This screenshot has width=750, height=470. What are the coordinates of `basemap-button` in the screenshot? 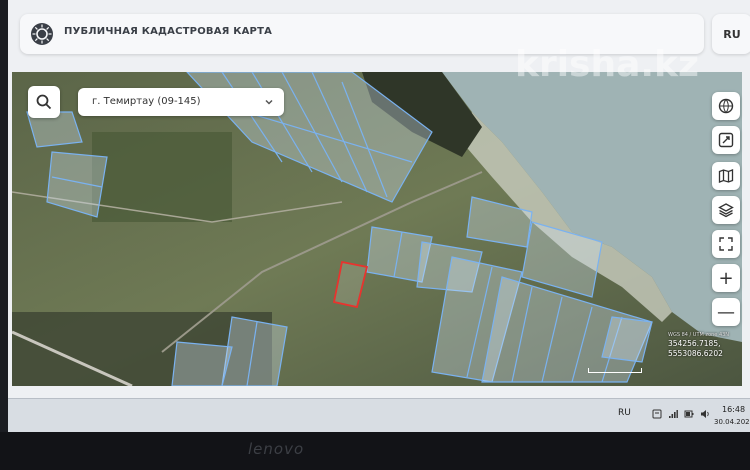 It's located at (726, 106).